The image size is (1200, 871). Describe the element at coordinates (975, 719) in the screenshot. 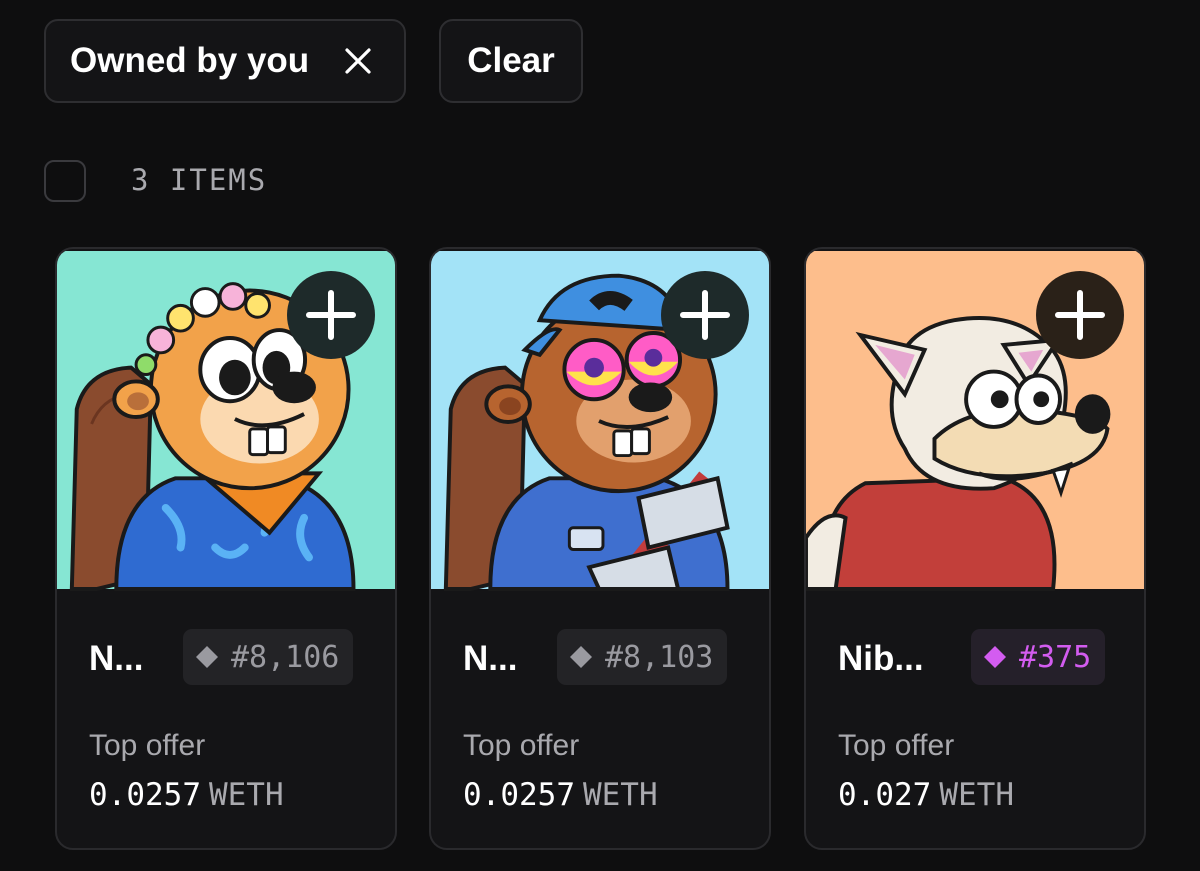

I see `card-info: Nib... #375 Top offer 0.027 WETH` at that location.